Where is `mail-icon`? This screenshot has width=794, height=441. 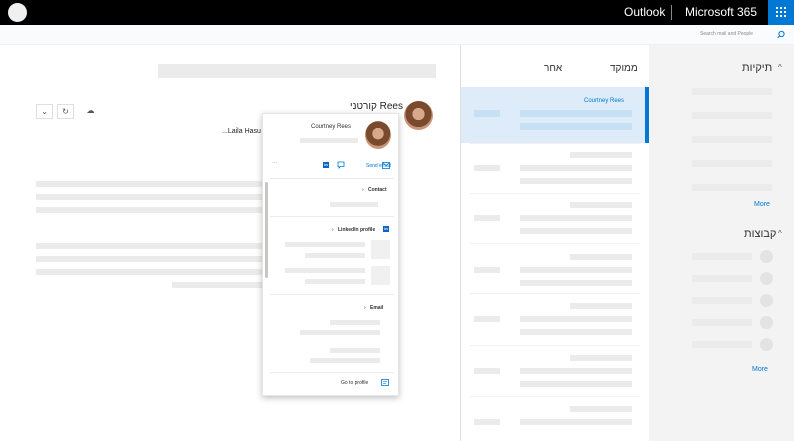
mail-icon is located at coordinates (386, 165).